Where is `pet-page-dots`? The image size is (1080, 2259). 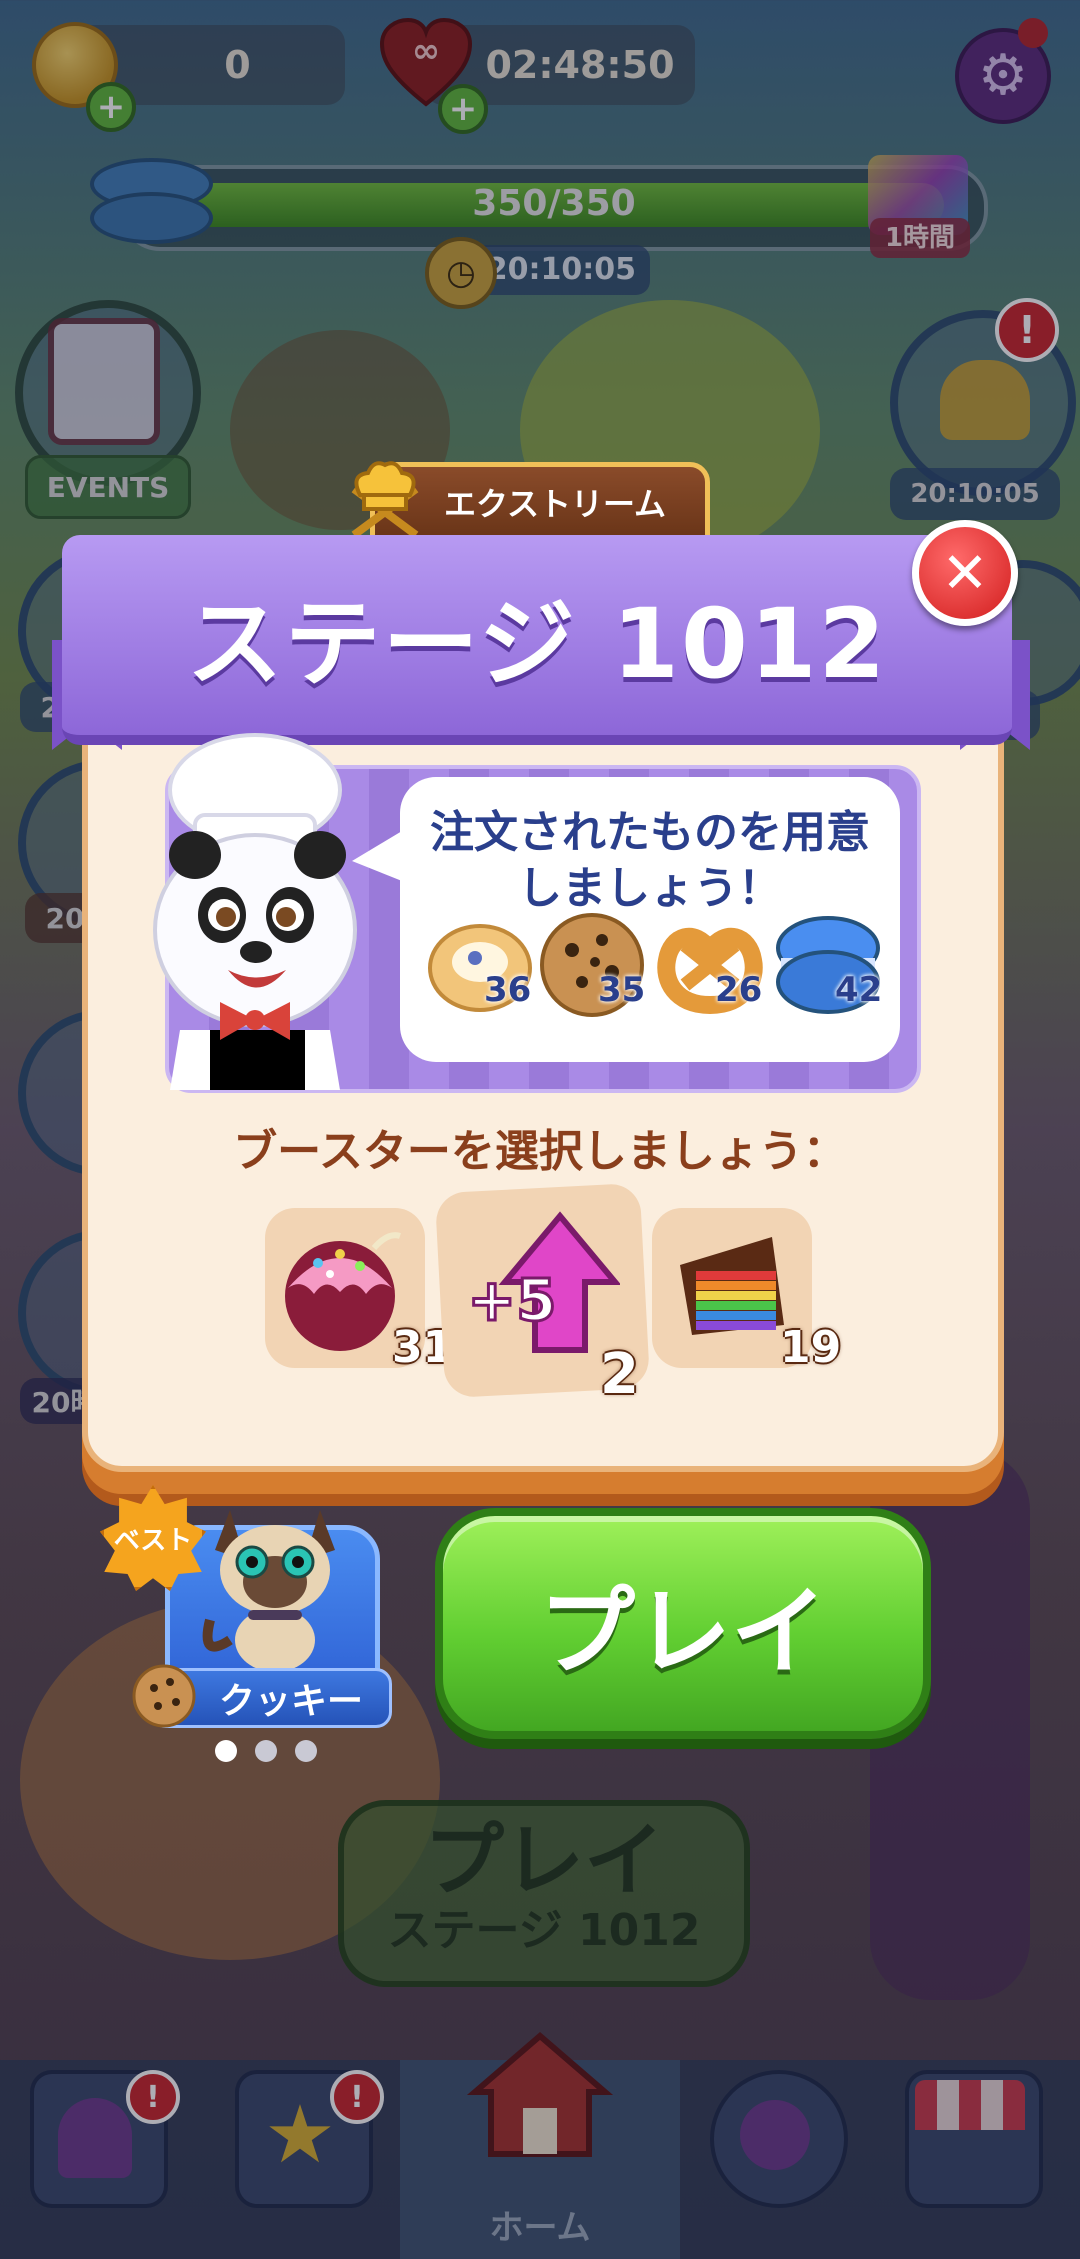
pet-page-dots is located at coordinates (266, 1751).